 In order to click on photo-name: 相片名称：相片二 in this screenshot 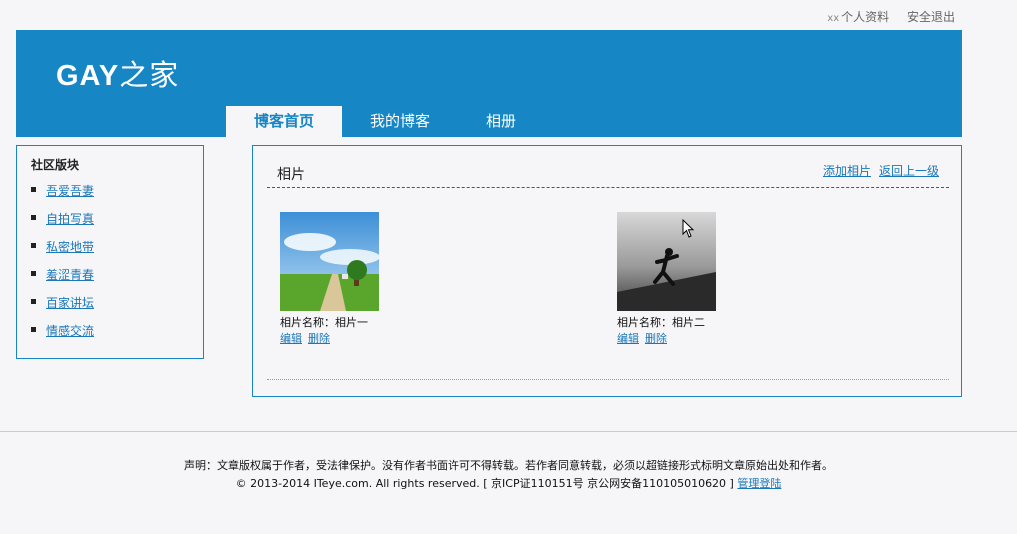, I will do `click(661, 322)`.